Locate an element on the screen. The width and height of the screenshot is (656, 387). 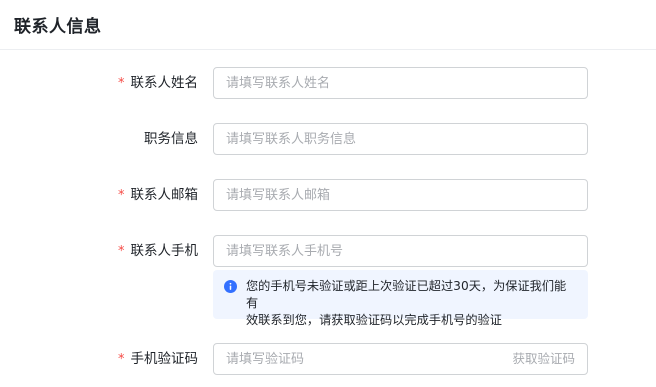
verify-code-label-text: 手机验证码 is located at coordinates (164, 359).